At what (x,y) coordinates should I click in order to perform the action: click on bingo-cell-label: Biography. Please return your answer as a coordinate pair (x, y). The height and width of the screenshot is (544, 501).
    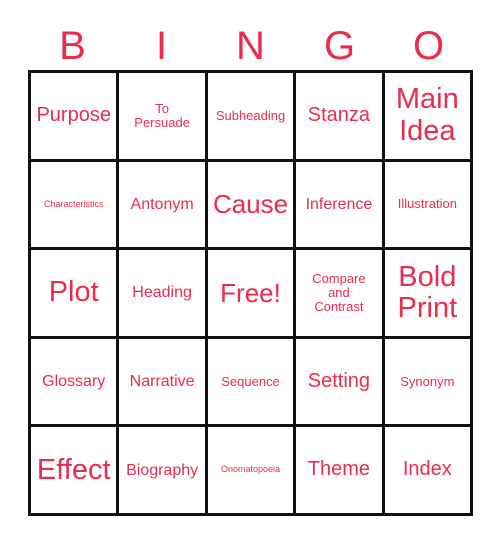
    Looking at the image, I should click on (162, 470).